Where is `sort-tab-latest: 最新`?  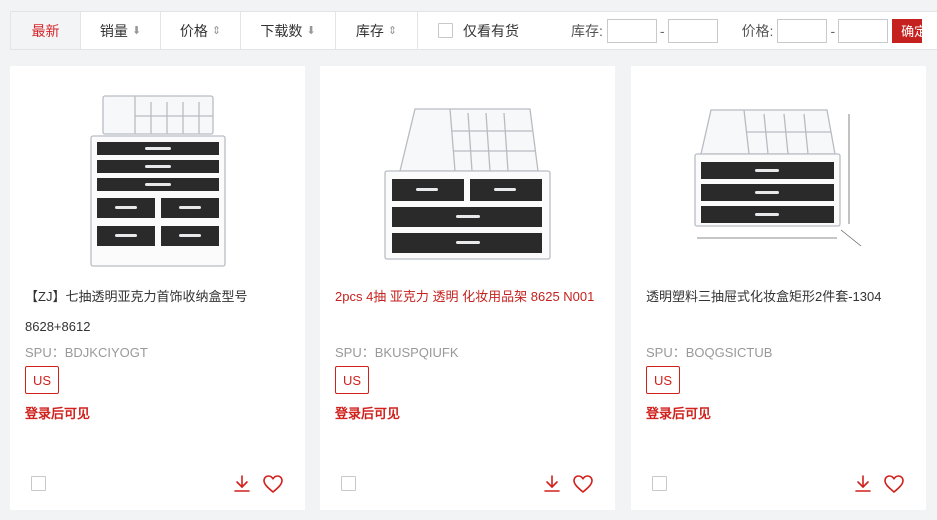
sort-tab-latest: 最新 is located at coordinates (46, 30).